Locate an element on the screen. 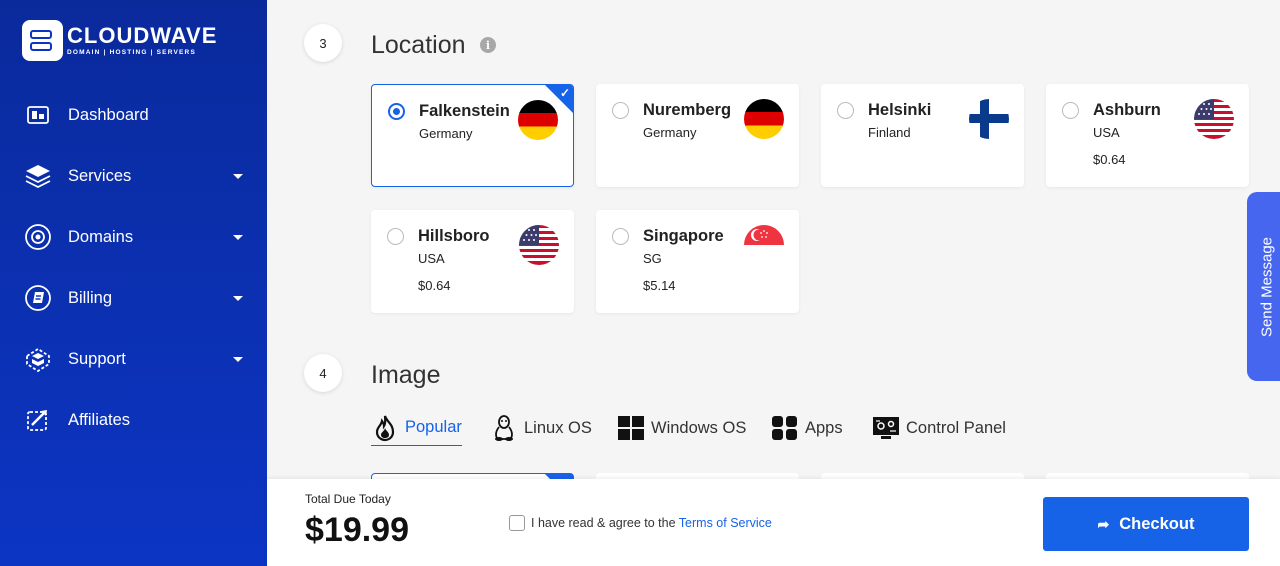 The height and width of the screenshot is (566, 1280). section-title-image: Image is located at coordinates (406, 375).